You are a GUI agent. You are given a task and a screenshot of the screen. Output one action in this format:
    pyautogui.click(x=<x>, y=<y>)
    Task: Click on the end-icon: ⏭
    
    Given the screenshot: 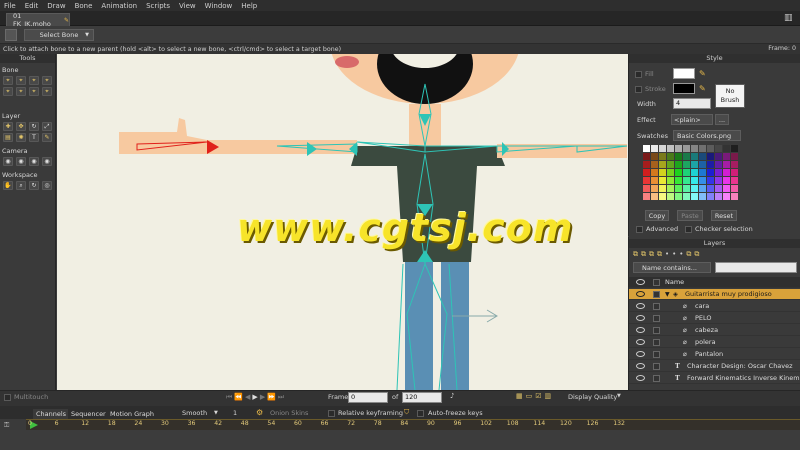 What is the action you would take?
    pyautogui.click(x=282, y=397)
    